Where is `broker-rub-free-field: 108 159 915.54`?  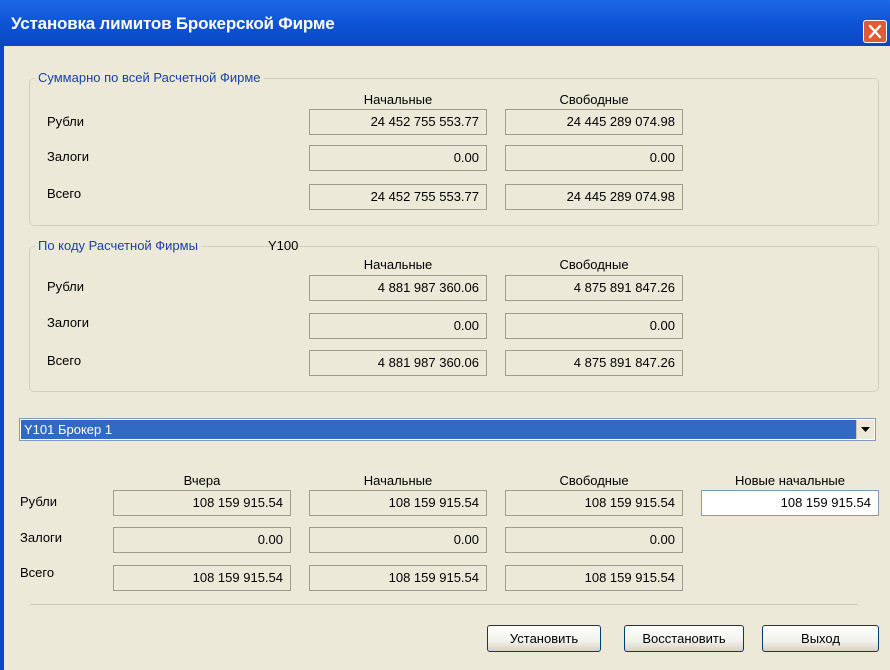
broker-rub-free-field: 108 159 915.54 is located at coordinates (594, 503).